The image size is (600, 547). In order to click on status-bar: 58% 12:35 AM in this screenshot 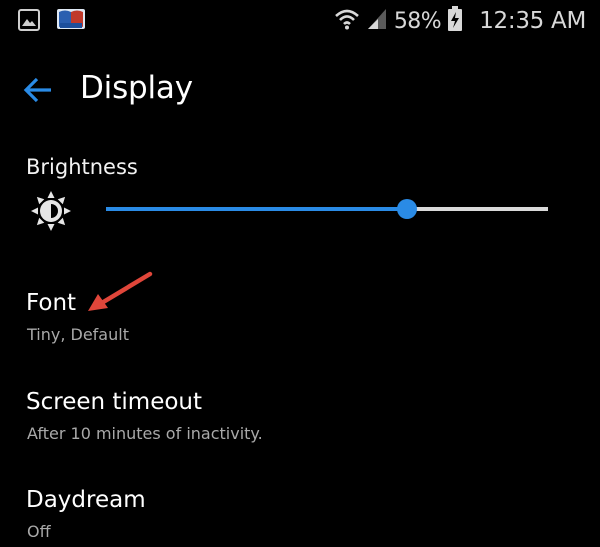, I will do `click(300, 20)`.